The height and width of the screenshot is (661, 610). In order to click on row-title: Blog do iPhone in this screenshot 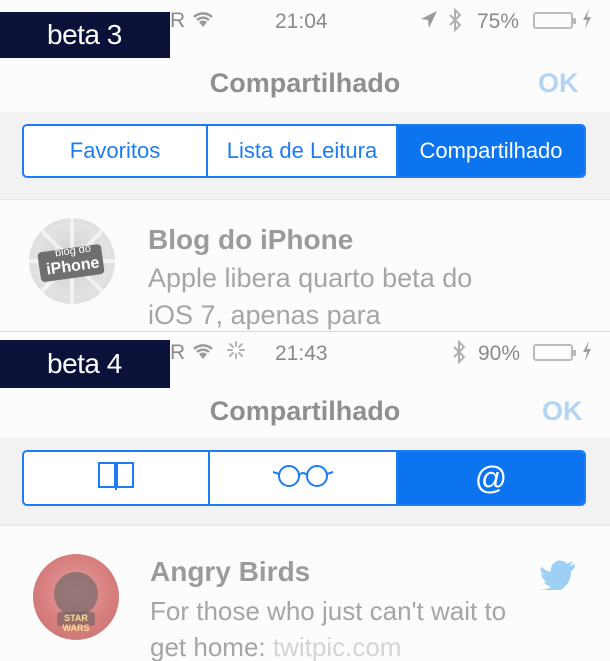, I will do `click(251, 239)`.